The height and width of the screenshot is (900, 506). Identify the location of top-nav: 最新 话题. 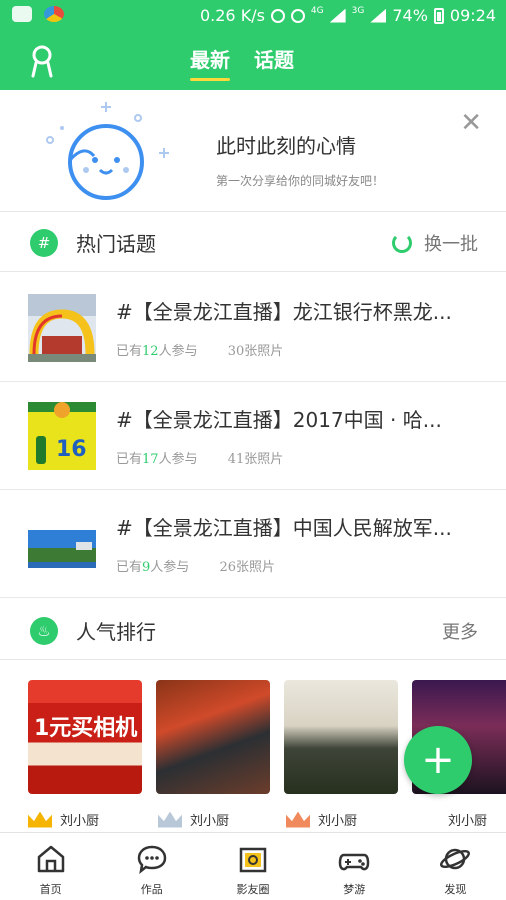
(253, 61).